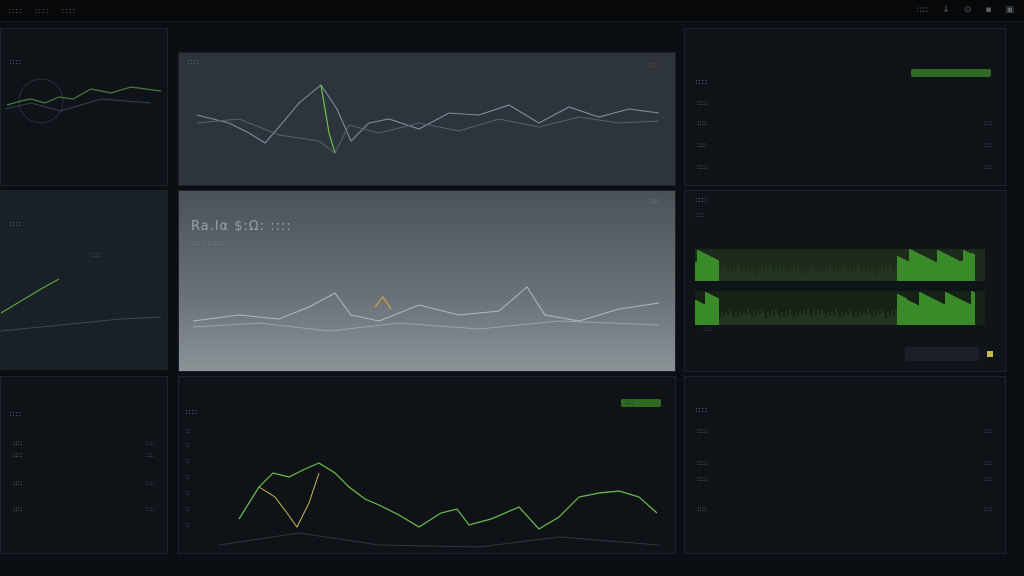  I want to click on record-icon: ⊙, so click(968, 10).